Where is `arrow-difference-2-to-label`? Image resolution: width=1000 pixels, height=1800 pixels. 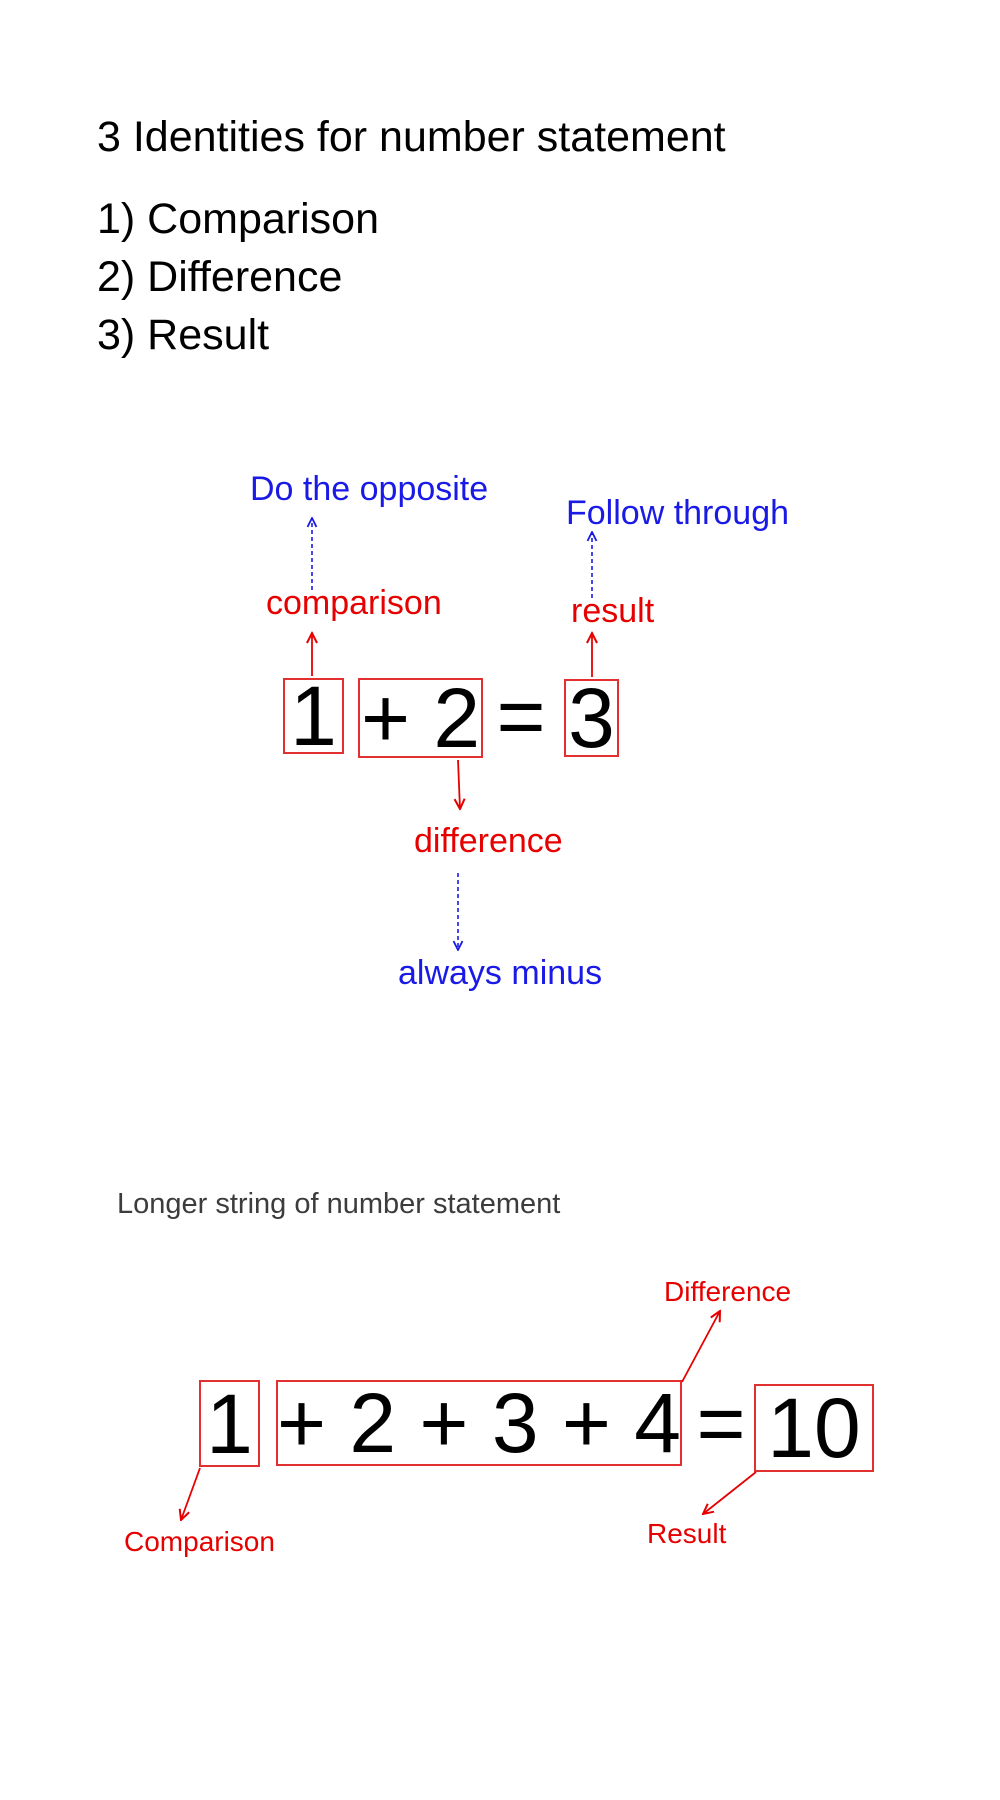
arrow-difference-2-to-label is located at coordinates (700, 1347).